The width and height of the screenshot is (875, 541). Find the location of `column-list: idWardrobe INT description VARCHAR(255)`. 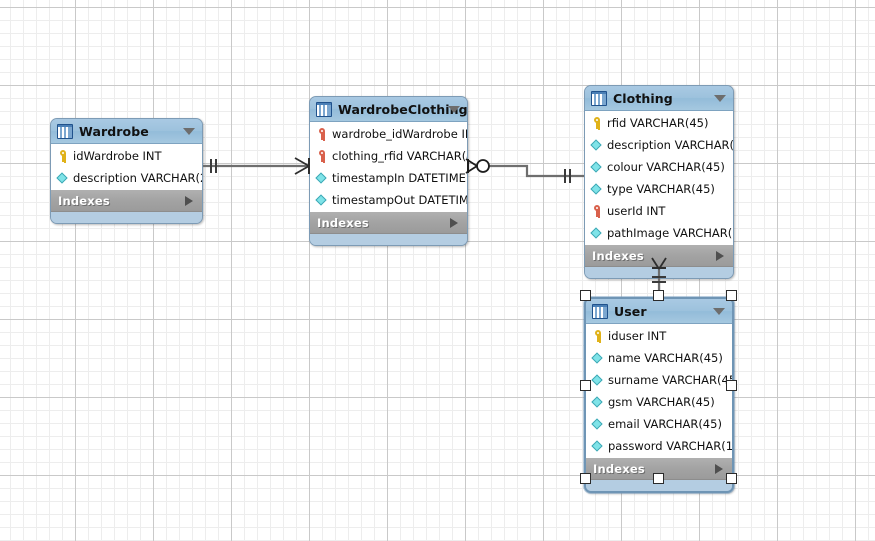

column-list: idWardrobe INT description VARCHAR(255) is located at coordinates (126, 166).